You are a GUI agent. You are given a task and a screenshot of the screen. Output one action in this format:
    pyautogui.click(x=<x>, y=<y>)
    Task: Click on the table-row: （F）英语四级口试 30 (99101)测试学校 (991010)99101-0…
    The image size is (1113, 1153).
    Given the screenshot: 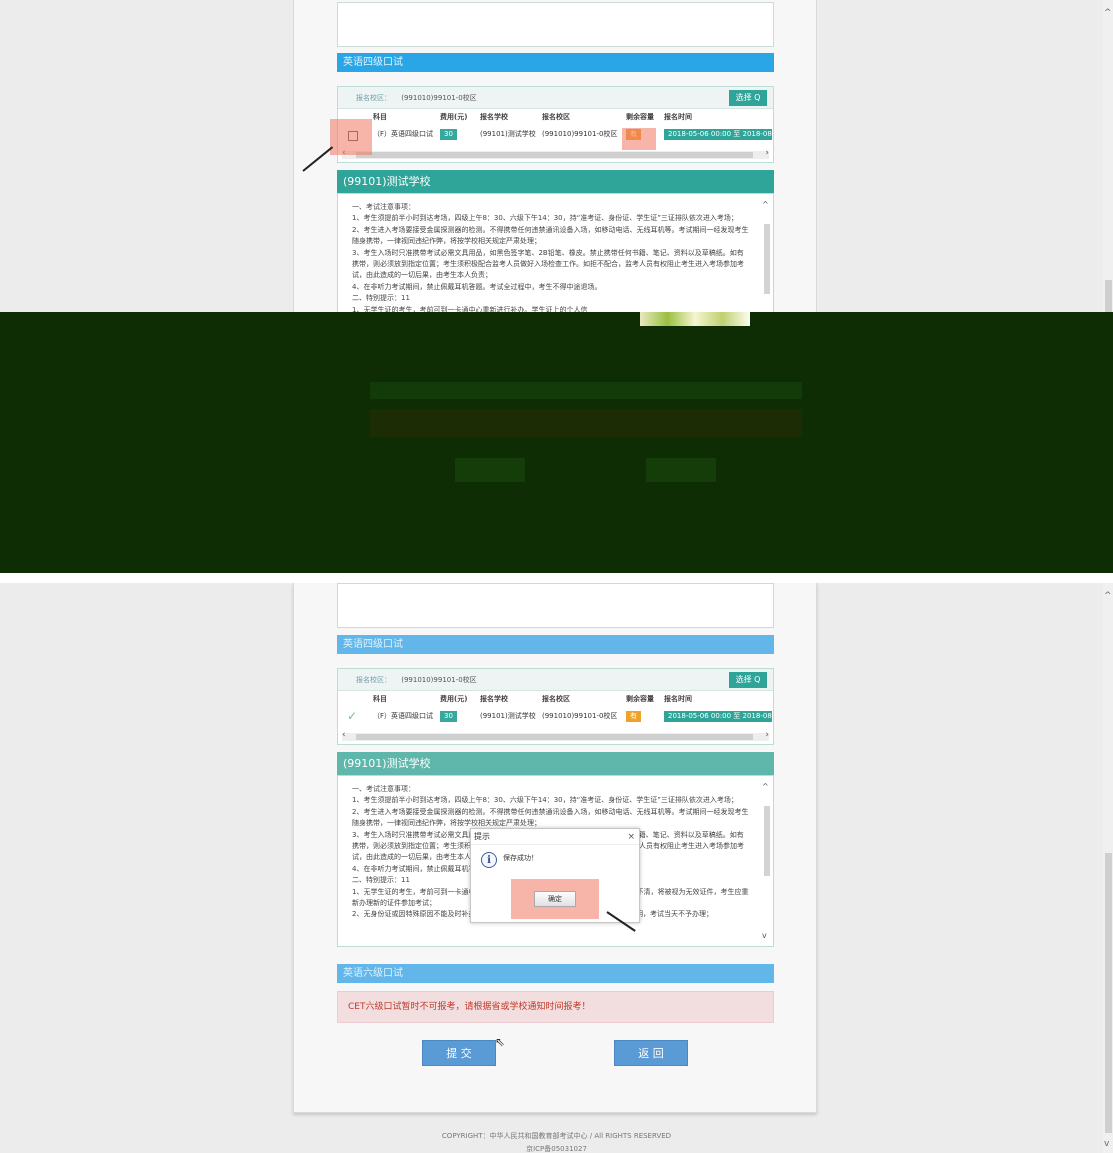 What is the action you would take?
    pyautogui.click(x=555, y=134)
    